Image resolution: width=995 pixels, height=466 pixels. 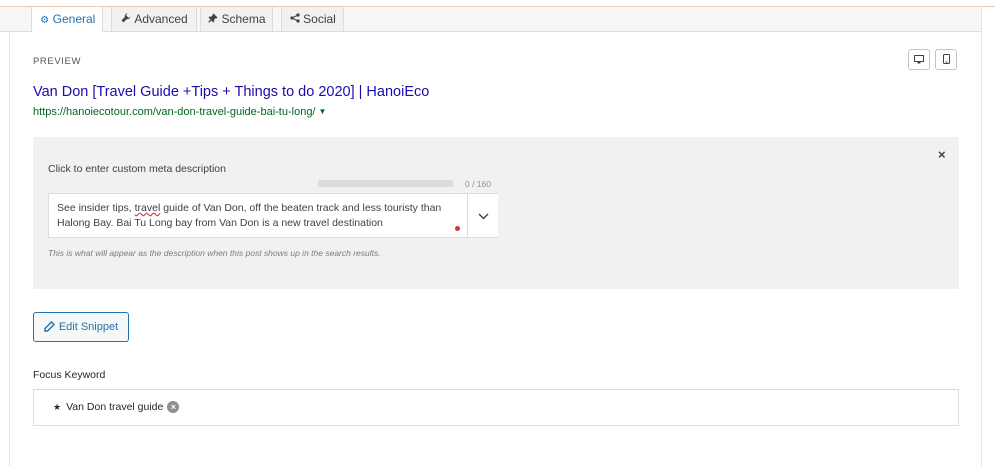 I want to click on focus-keyword-label: Focus Keyword, so click(x=69, y=375).